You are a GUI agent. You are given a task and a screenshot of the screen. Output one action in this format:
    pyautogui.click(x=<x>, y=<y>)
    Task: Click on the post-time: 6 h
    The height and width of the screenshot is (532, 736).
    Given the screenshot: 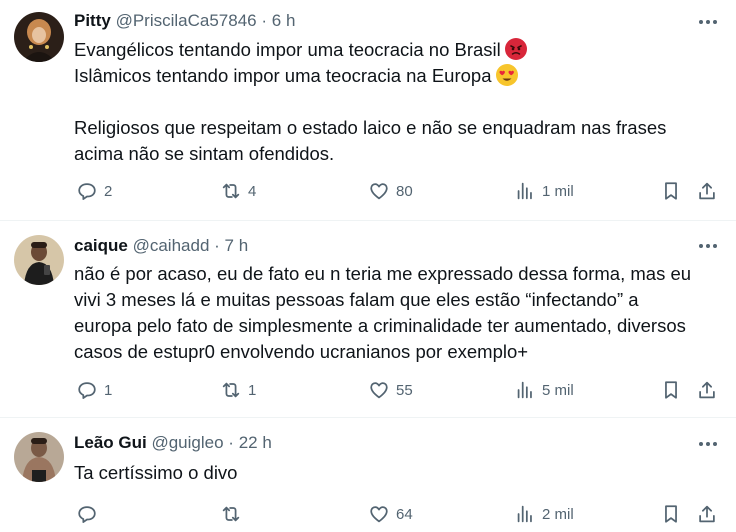 What is the action you would take?
    pyautogui.click(x=284, y=20)
    